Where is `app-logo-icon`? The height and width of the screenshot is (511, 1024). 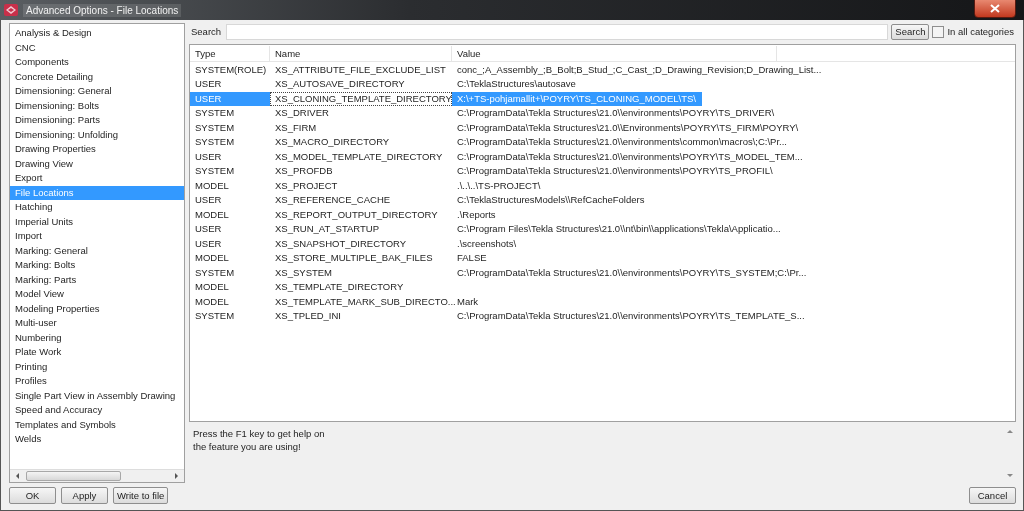 app-logo-icon is located at coordinates (11, 10).